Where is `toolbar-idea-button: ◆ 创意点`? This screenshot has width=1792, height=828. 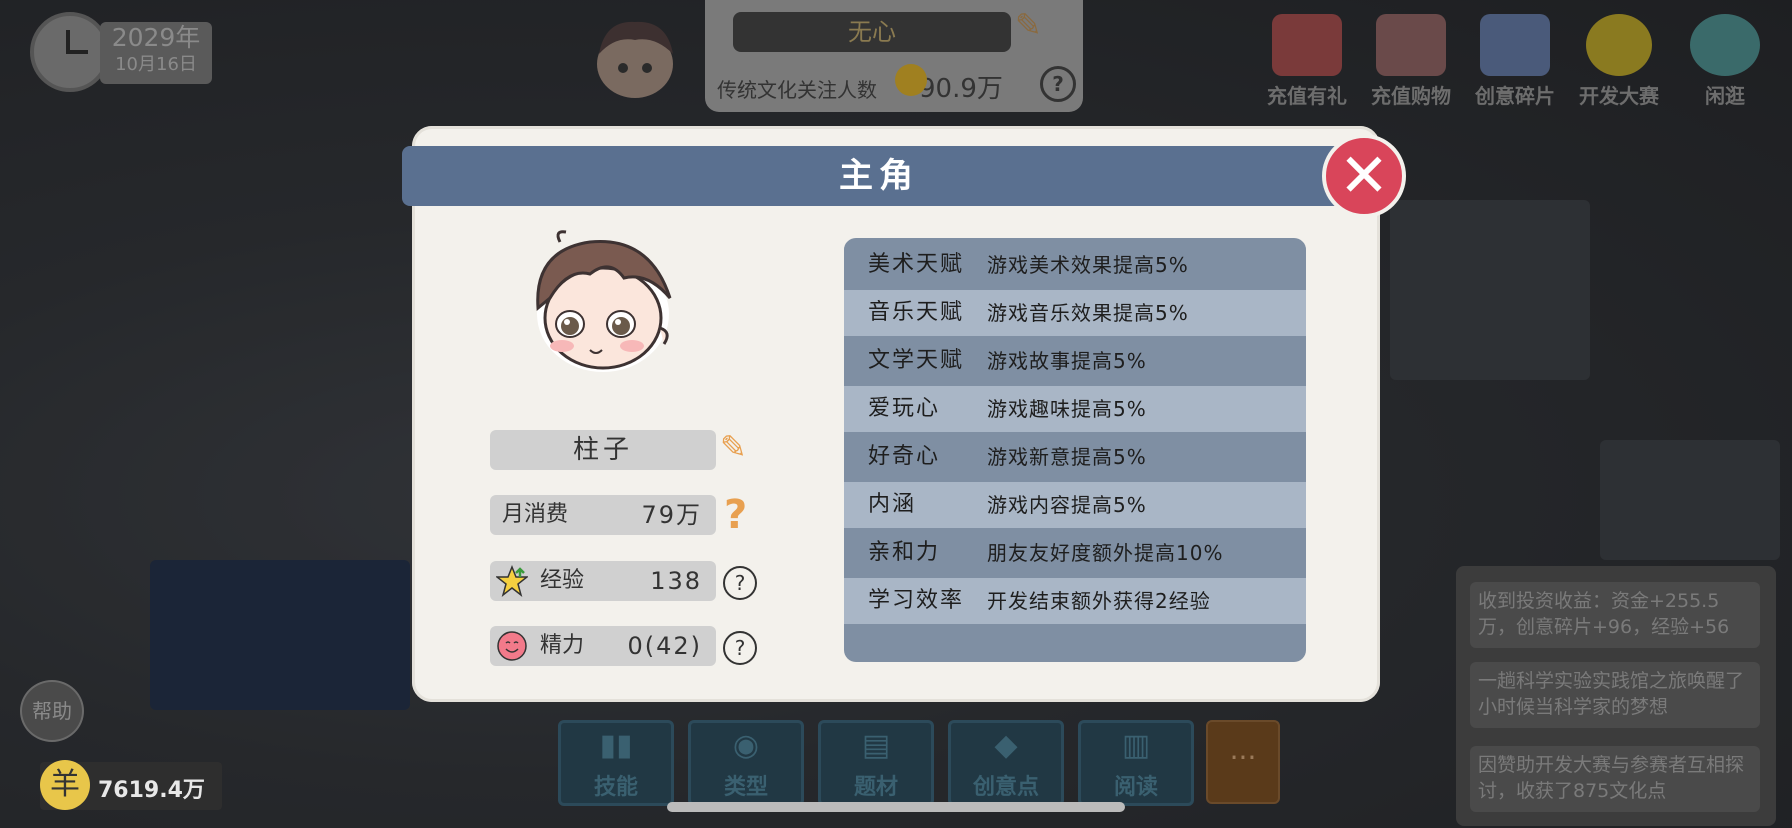 toolbar-idea-button: ◆ 创意点 is located at coordinates (1006, 763).